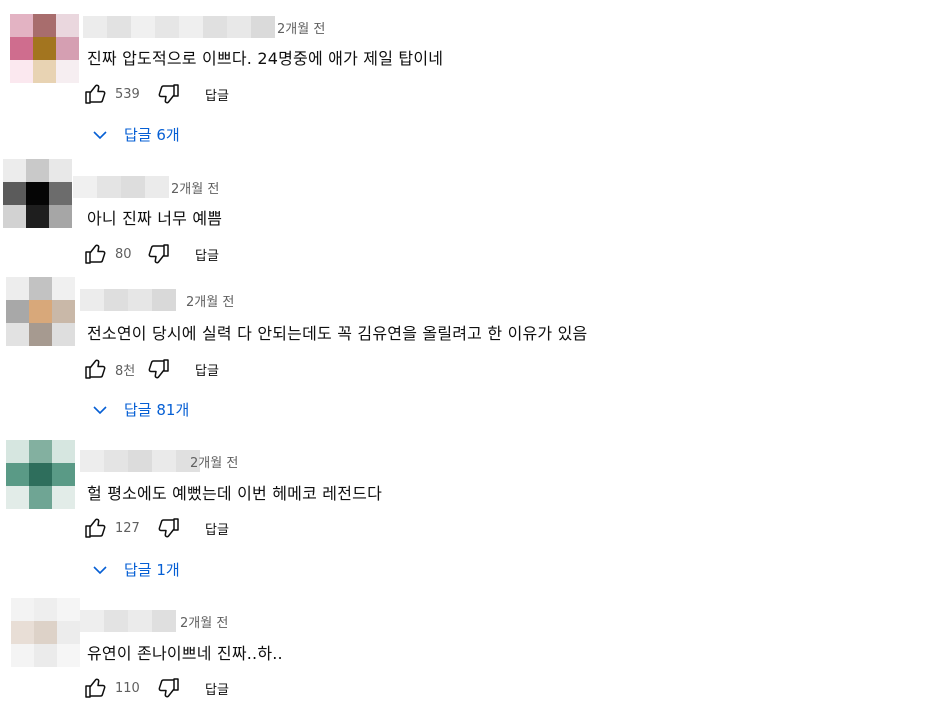  I want to click on comment-text: 전소연이 당시에 실력 다 안되는데도 꼭 김유연을 올릴려고 한 이유가 있음, so click(337, 333).